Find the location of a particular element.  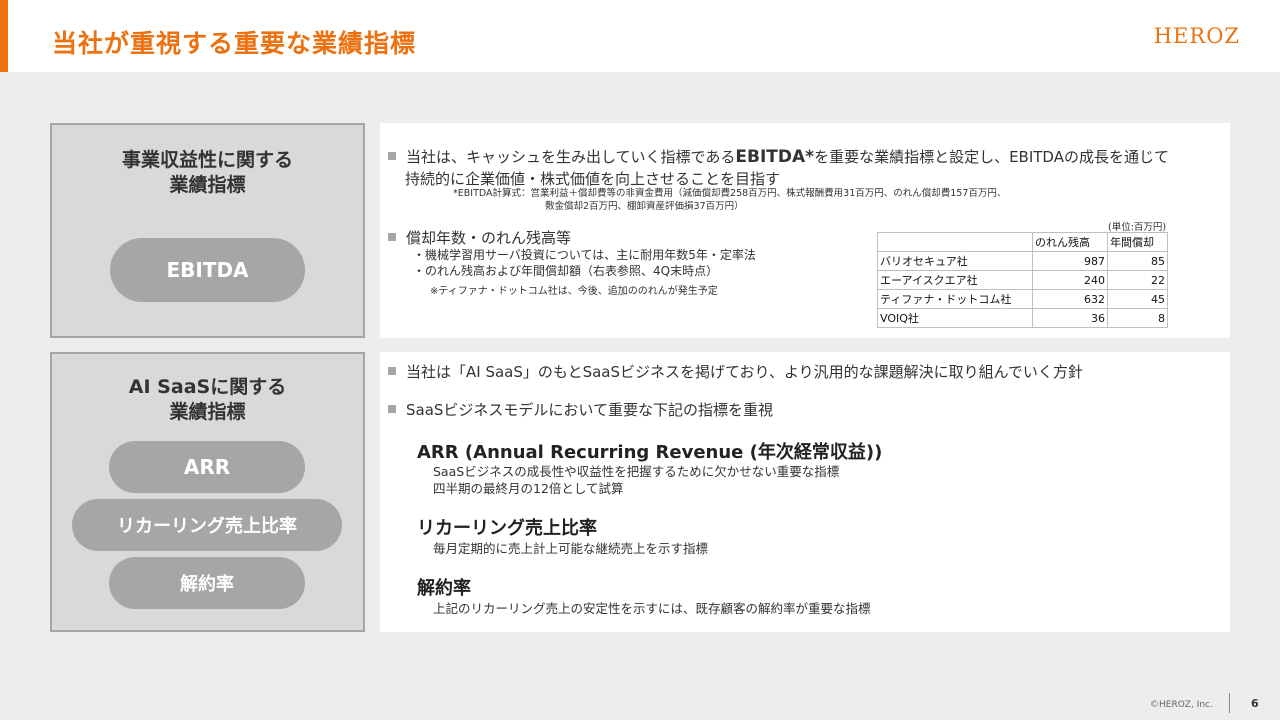

table-row: バリオセキュア社 987 85 is located at coordinates (1022, 261).